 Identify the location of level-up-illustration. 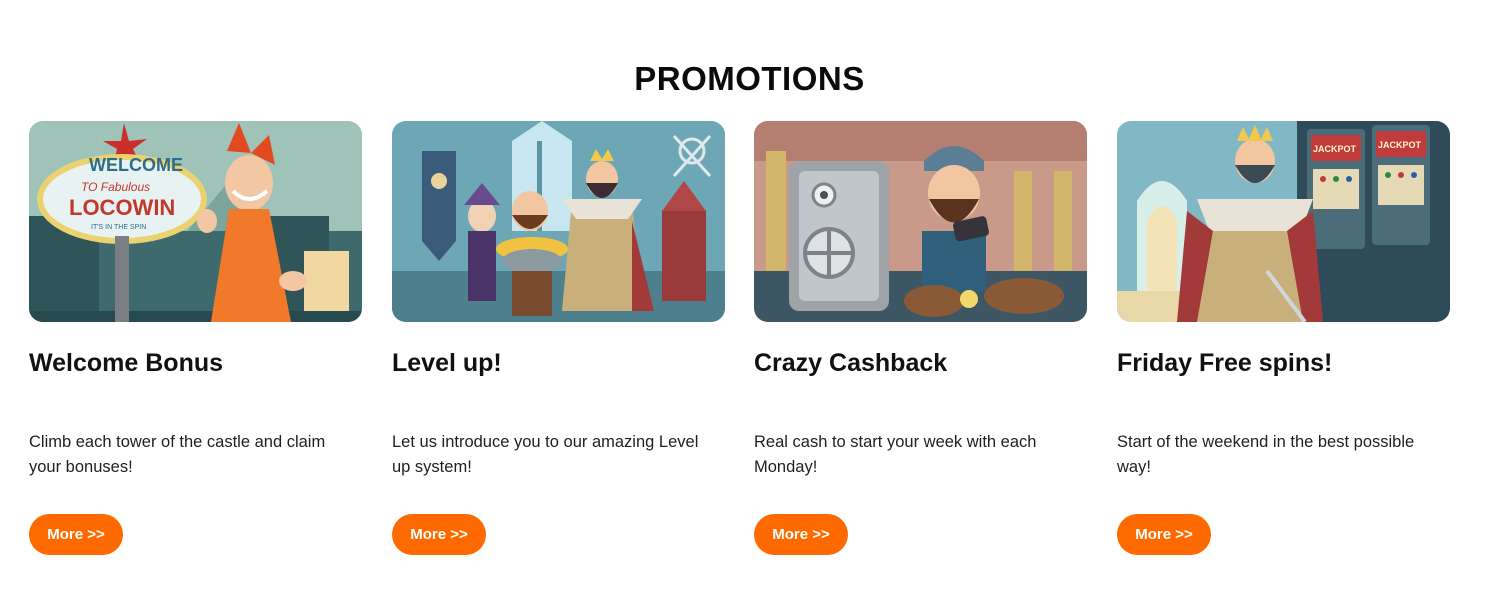
(558, 221).